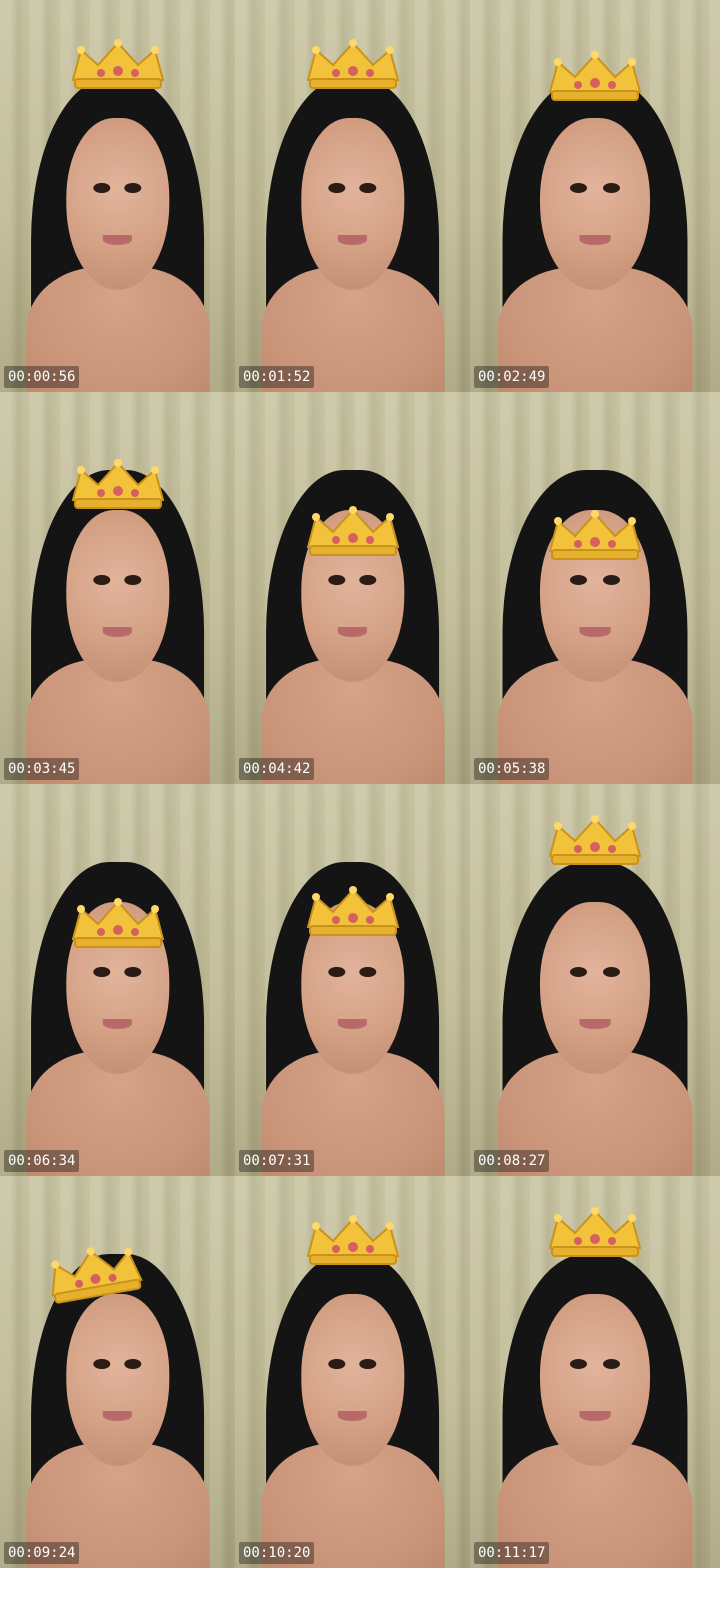  I want to click on video-frame-thumbnail: 00:00:56, so click(117, 196).